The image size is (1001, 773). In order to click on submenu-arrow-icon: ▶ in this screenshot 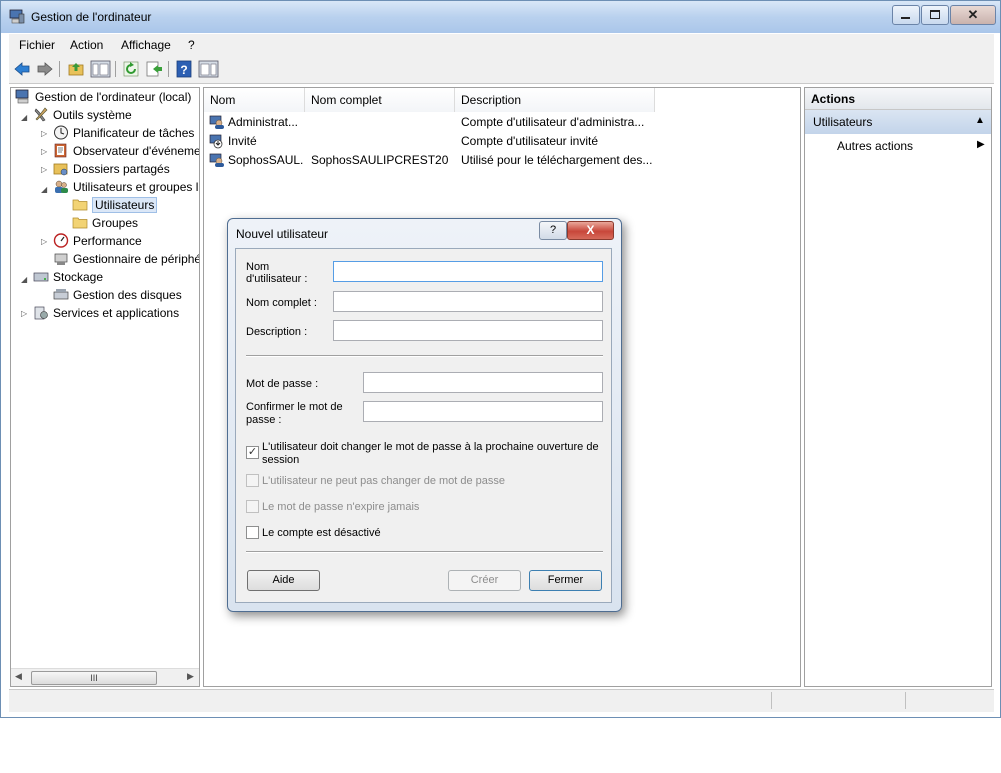, I will do `click(981, 144)`.